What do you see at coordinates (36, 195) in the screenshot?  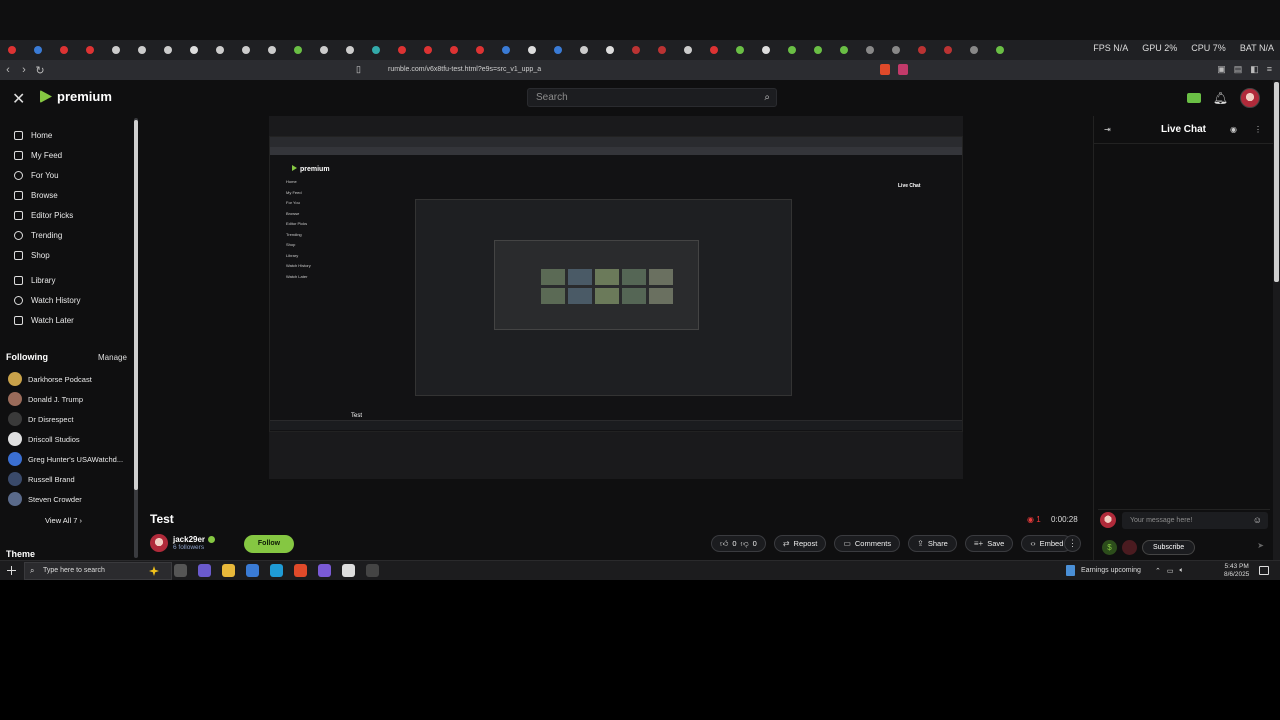 I see `sidebar-item-browse: Browse` at bounding box center [36, 195].